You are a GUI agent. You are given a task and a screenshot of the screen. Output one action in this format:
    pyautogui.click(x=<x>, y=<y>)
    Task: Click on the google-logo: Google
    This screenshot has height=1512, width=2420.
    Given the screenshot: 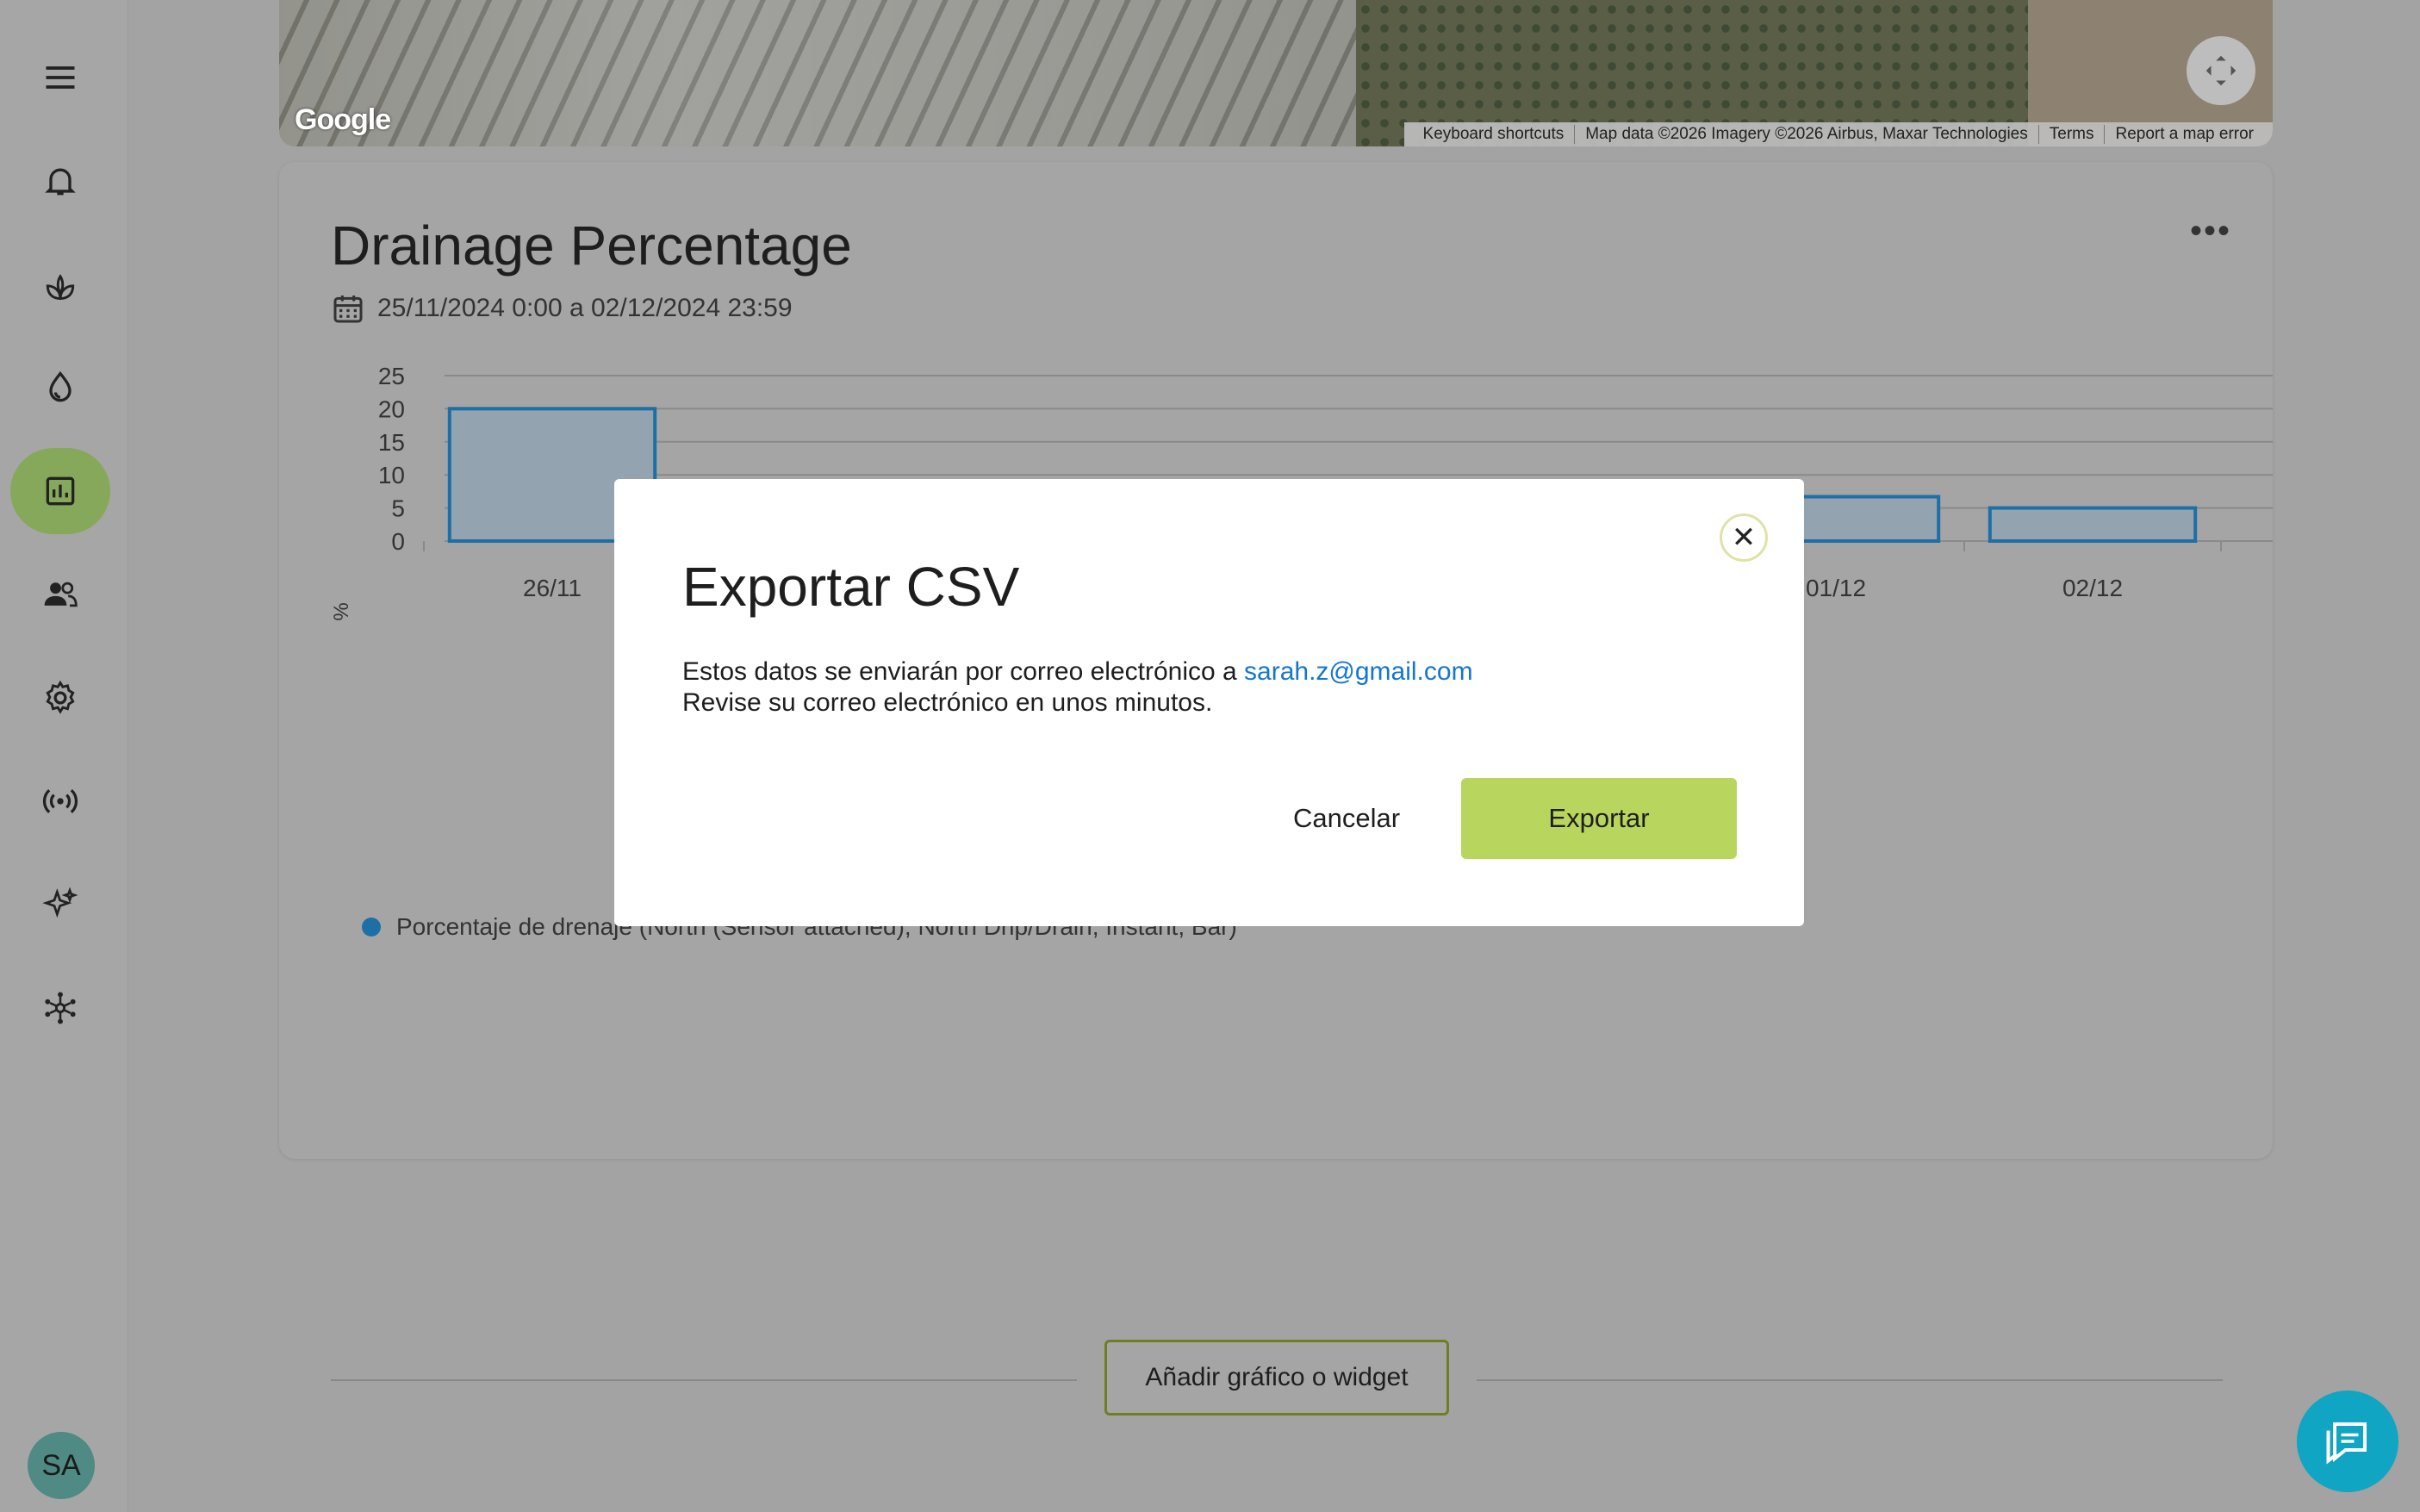 What is the action you would take?
    pyautogui.click(x=343, y=120)
    